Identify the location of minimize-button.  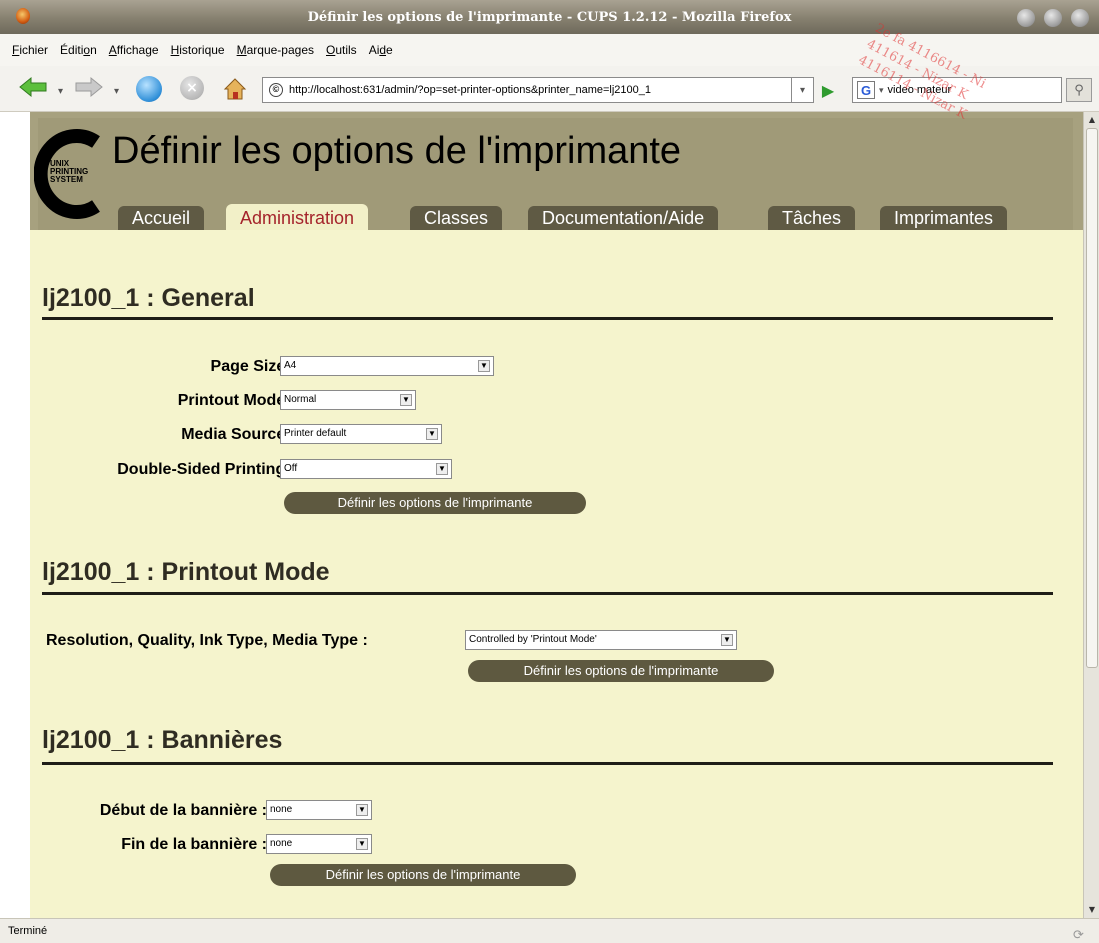
(1026, 18).